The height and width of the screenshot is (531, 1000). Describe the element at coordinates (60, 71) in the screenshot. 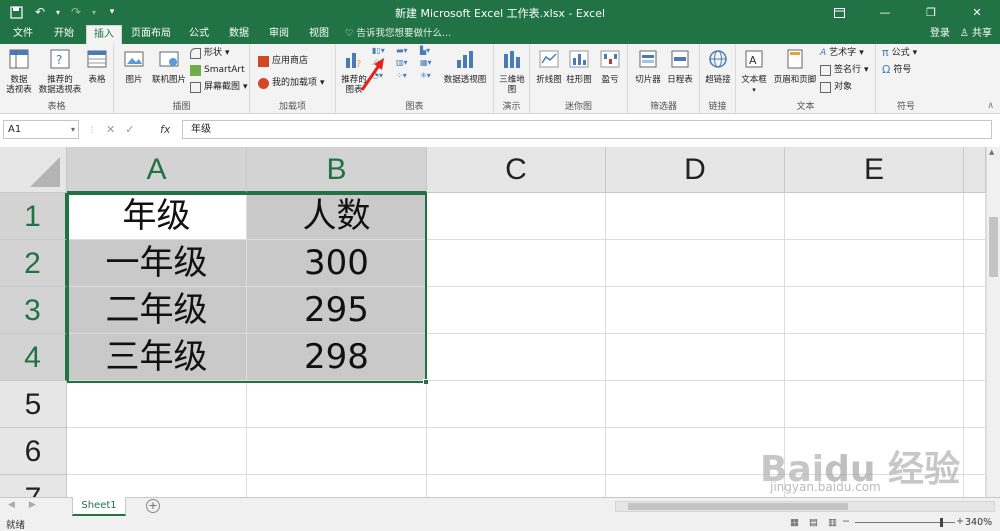

I see `recommended-pivot-button: ? 推荐的 数据透视表` at that location.